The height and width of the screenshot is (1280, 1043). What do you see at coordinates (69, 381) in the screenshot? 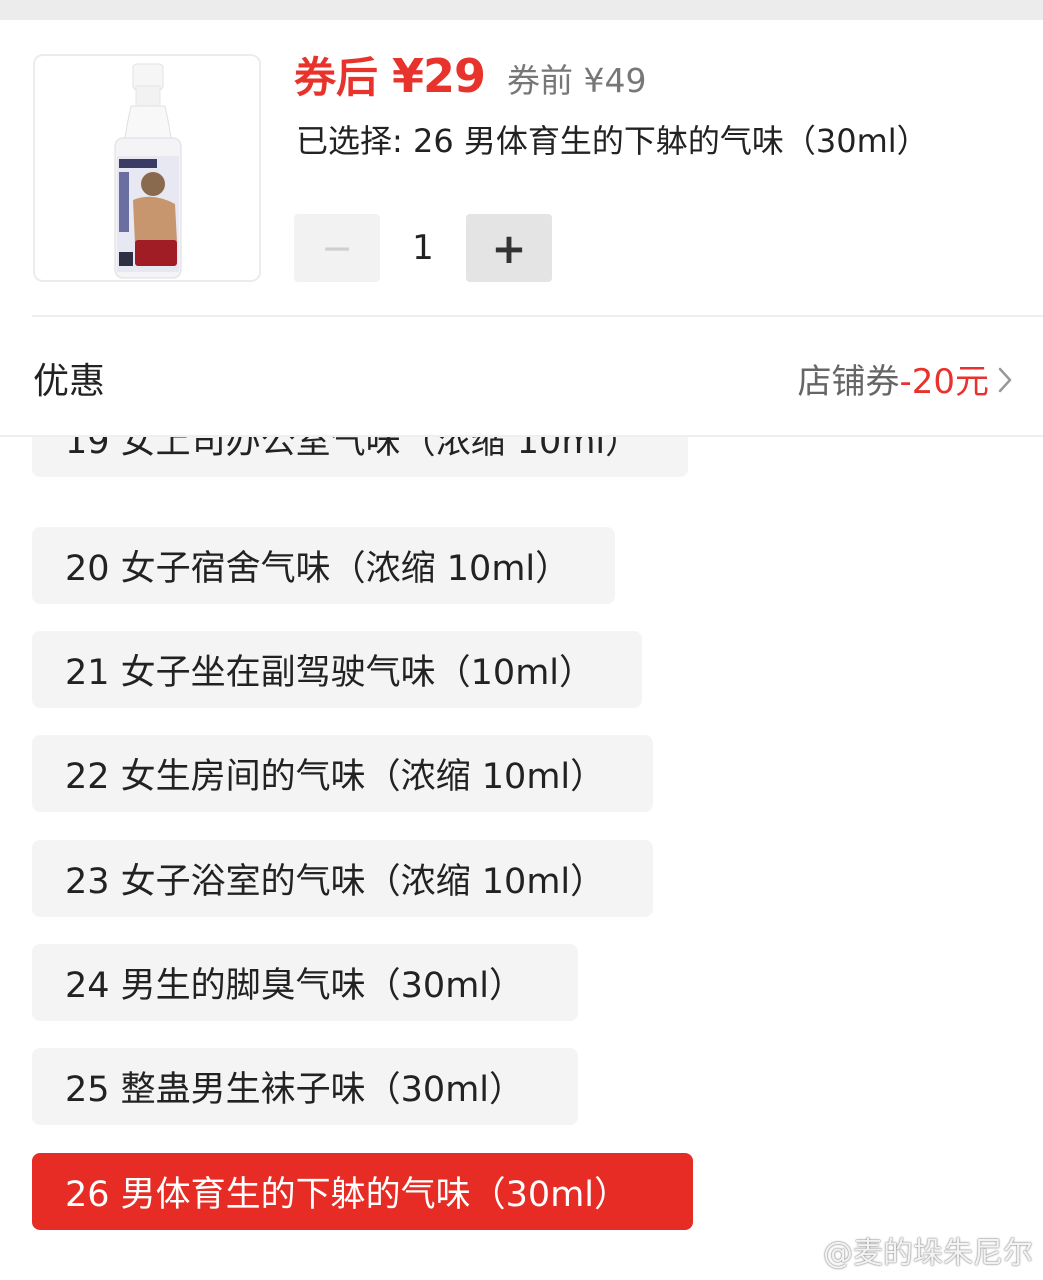
I see `promotion-title: 优惠` at bounding box center [69, 381].